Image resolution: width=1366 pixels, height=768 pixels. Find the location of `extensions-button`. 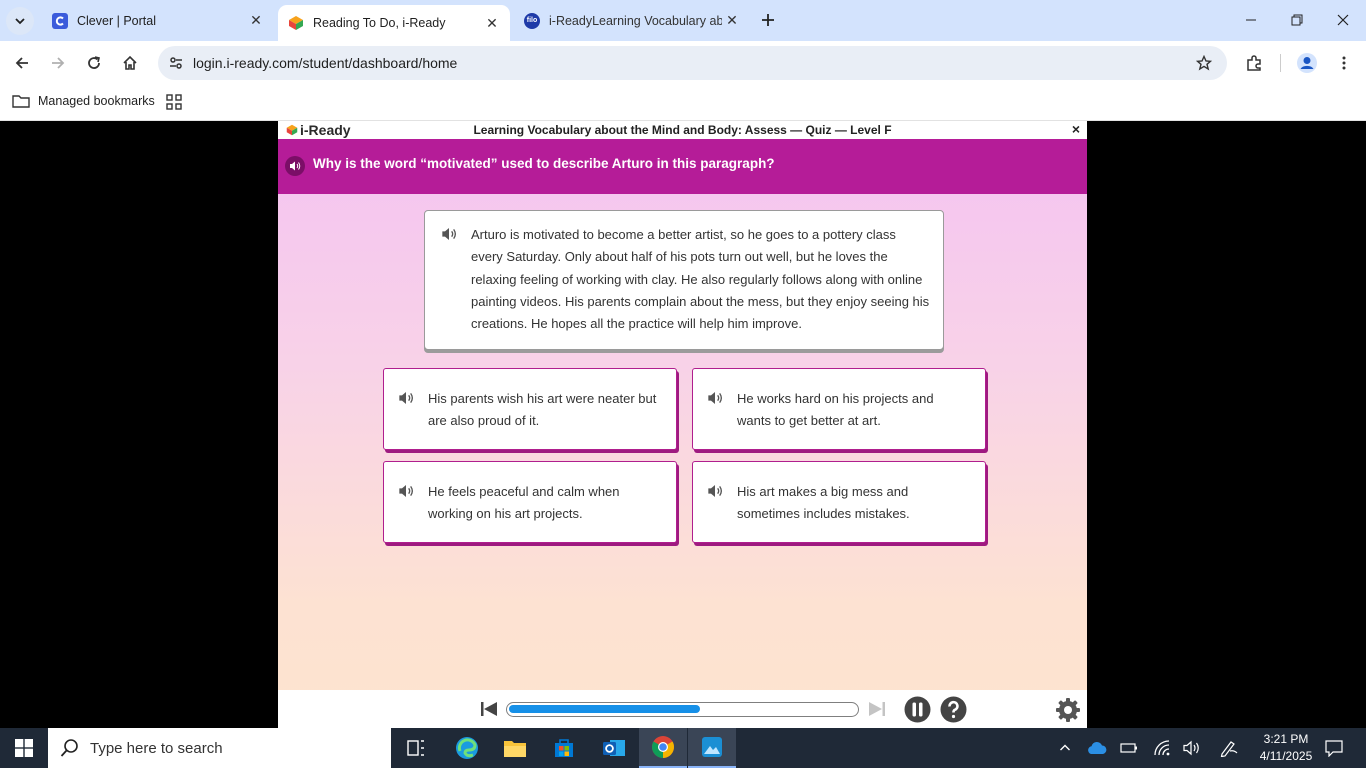

extensions-button is located at coordinates (1254, 63).